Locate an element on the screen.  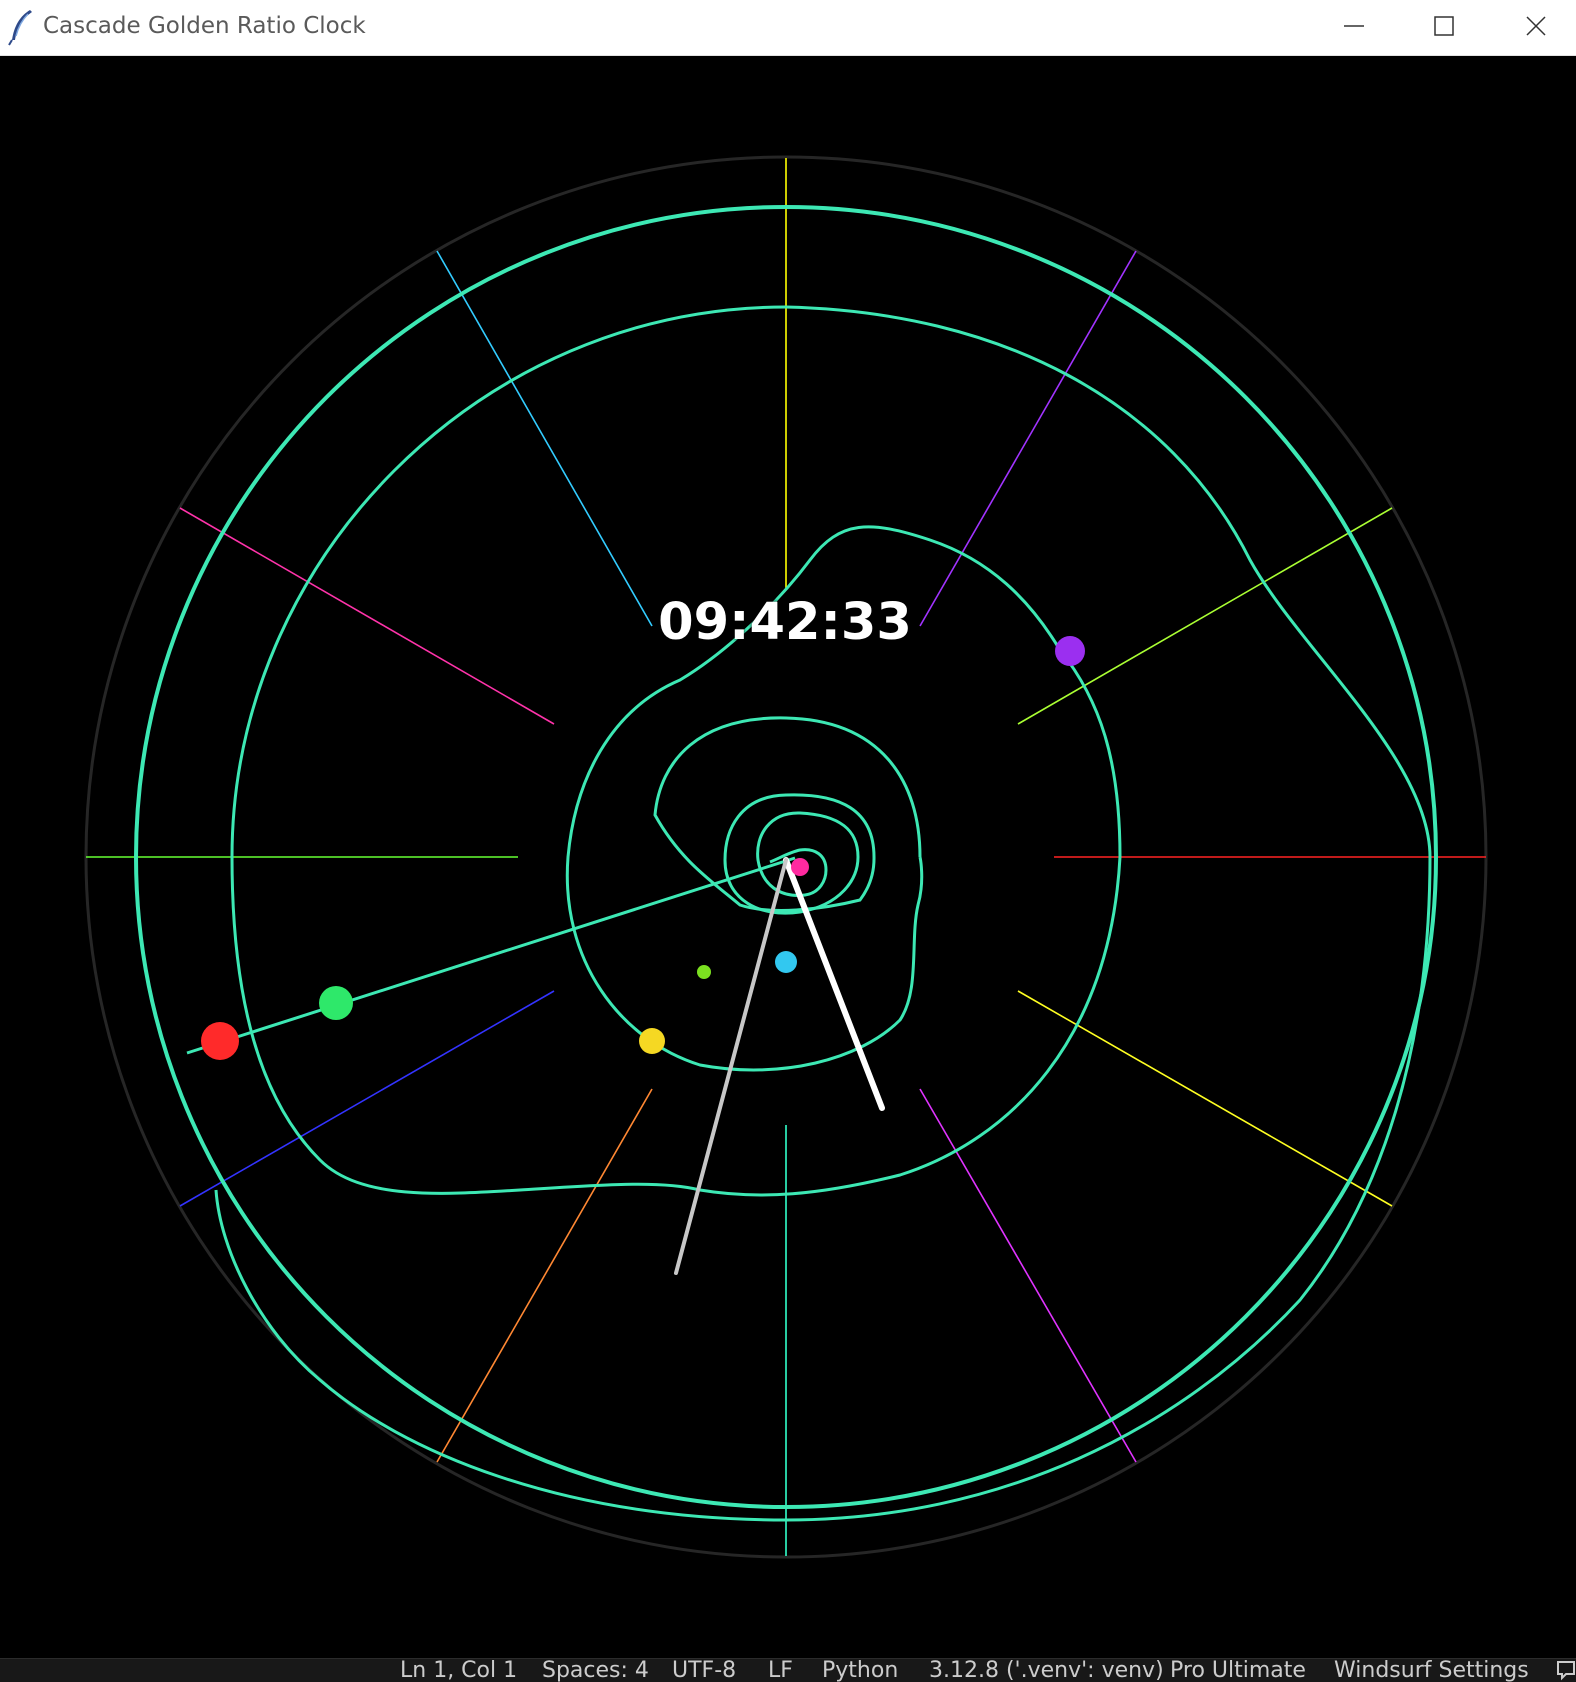
eol-setting: LF is located at coordinates (780, 1670).